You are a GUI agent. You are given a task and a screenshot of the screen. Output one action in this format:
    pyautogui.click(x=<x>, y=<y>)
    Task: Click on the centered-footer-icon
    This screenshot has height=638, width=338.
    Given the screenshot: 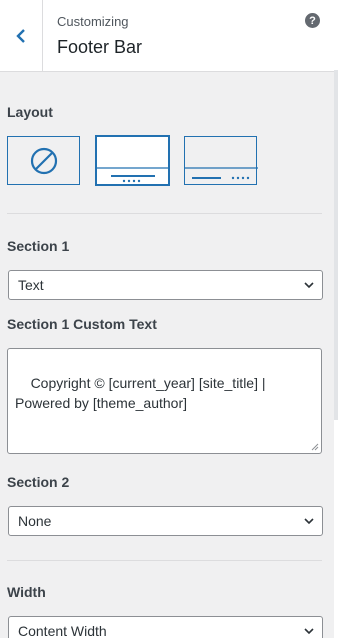 What is the action you would take?
    pyautogui.click(x=133, y=175)
    